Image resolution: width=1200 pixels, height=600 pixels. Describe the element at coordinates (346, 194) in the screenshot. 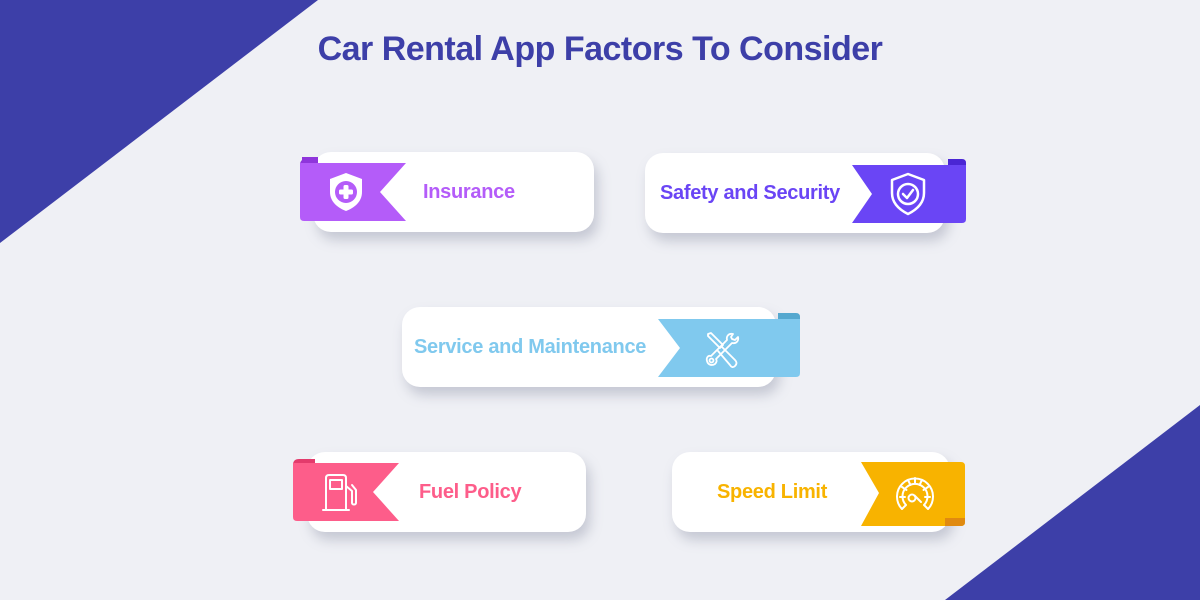

I see `shield-plus-icon` at that location.